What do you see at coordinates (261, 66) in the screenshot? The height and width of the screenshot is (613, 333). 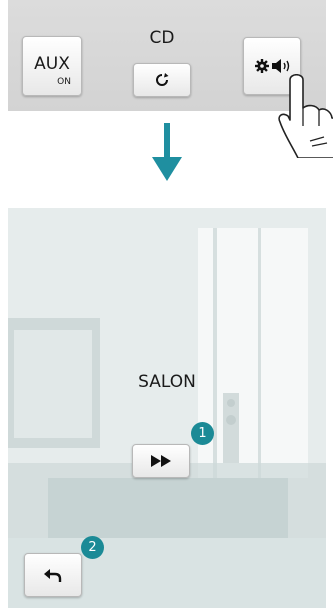 I see `gear-icon` at bounding box center [261, 66].